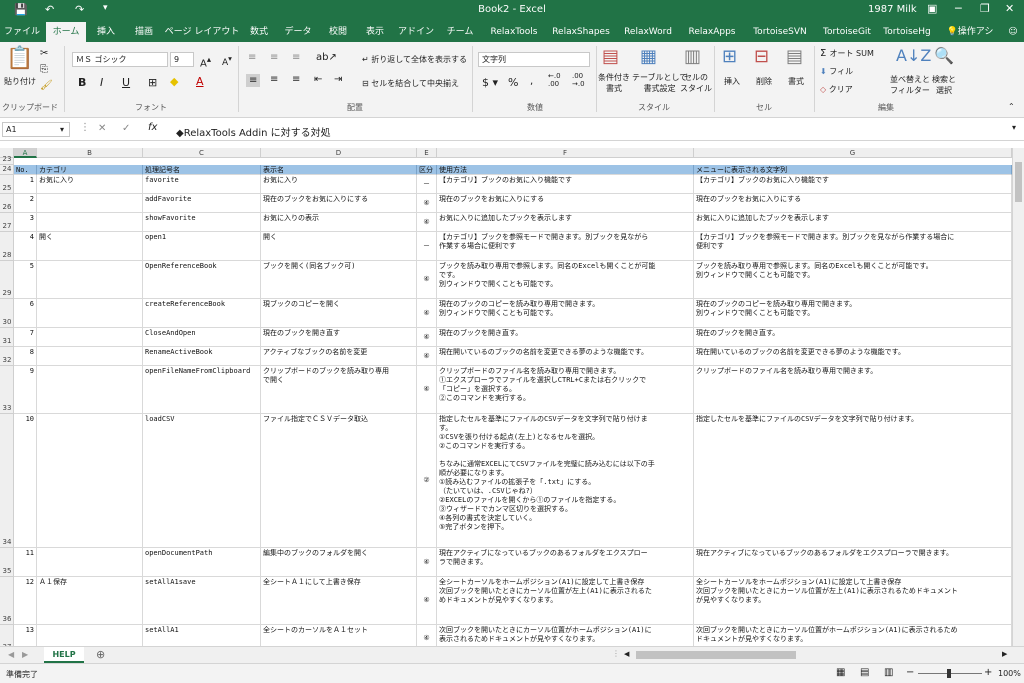  What do you see at coordinates (25, 222) in the screenshot?
I see `table-cell-no: 3` at bounding box center [25, 222].